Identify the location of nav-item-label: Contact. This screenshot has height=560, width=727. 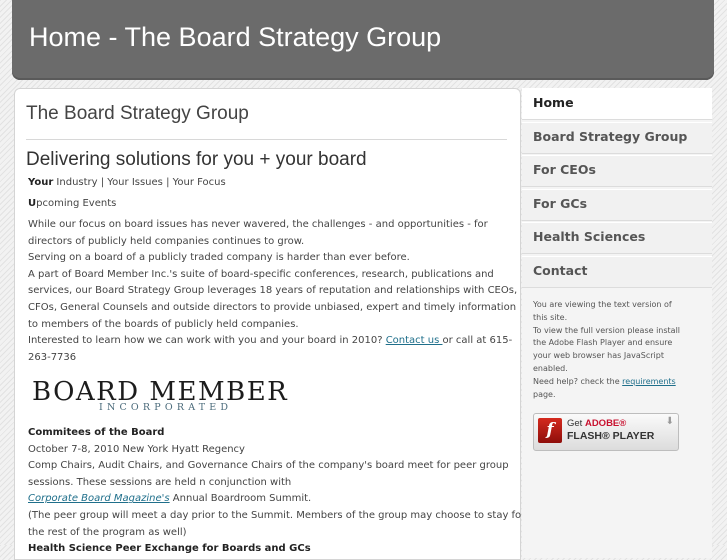
(560, 270).